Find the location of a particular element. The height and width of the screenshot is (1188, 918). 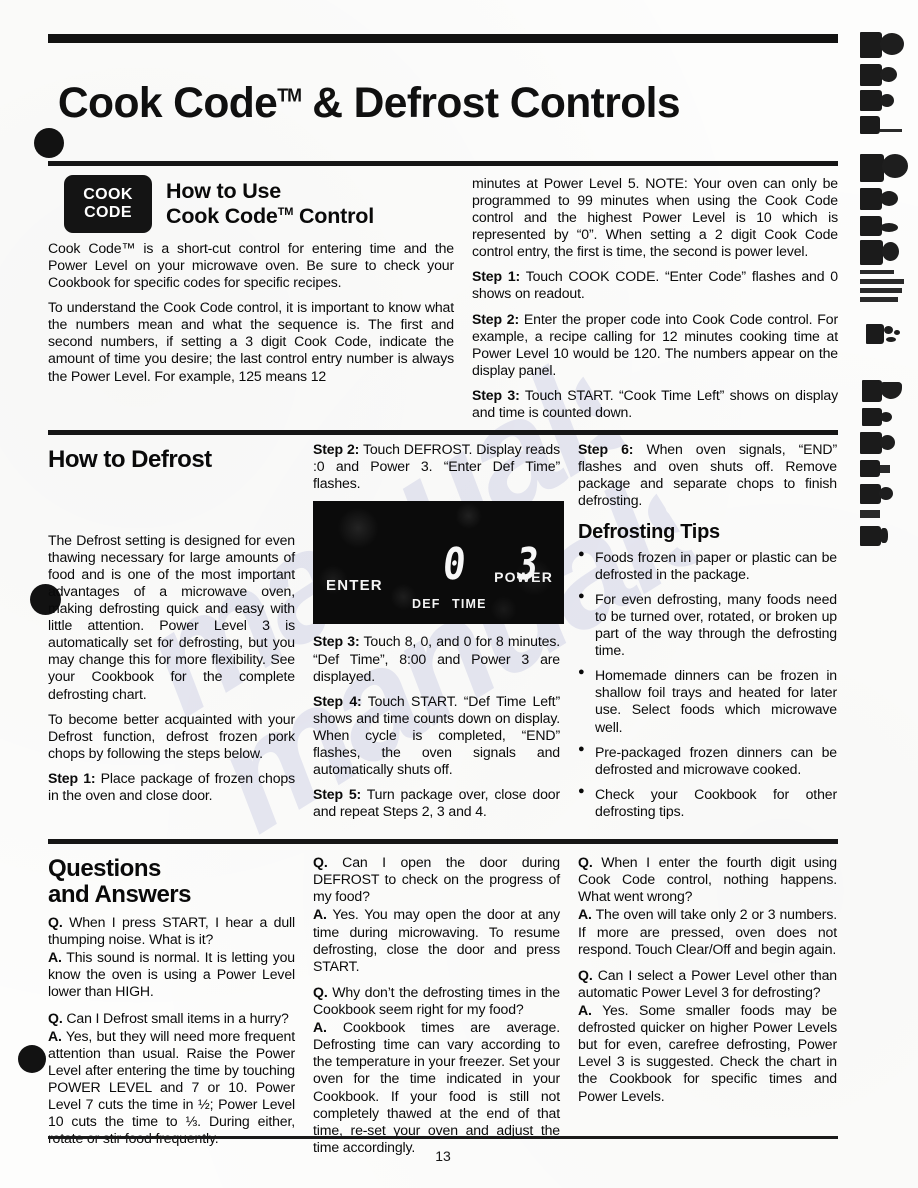

cook-code-badge-line2: CODE is located at coordinates (108, 212).